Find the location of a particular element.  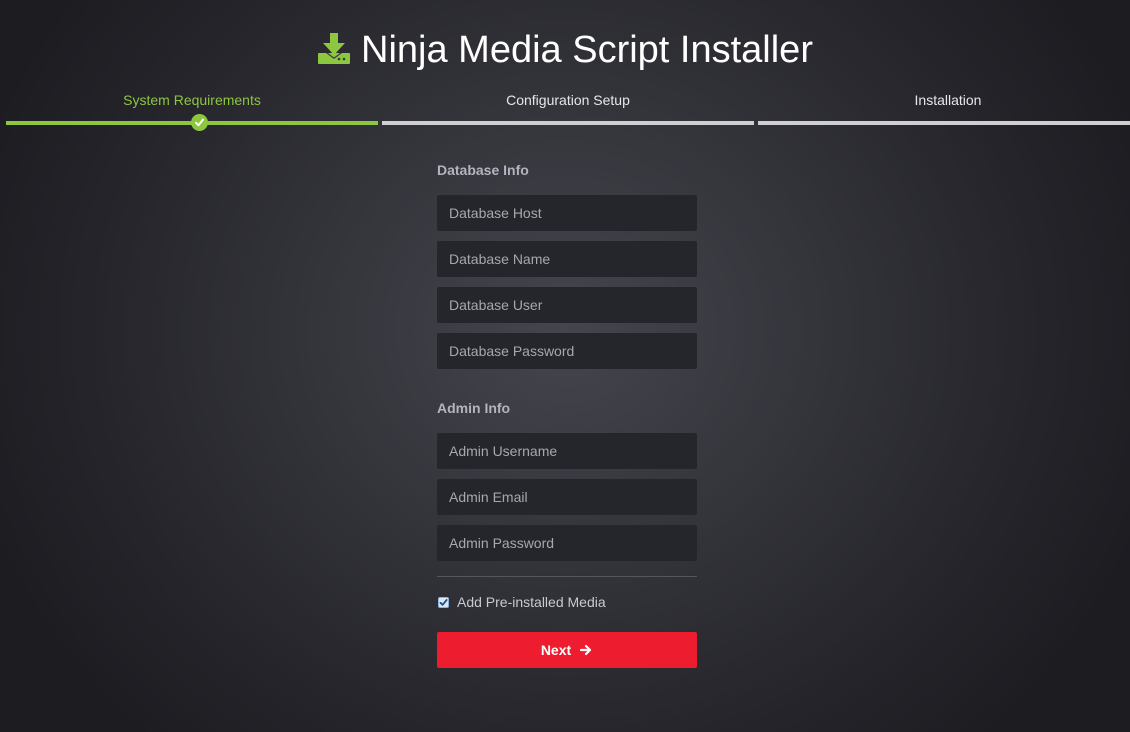

step-label: Configuration Setup is located at coordinates (568, 100).